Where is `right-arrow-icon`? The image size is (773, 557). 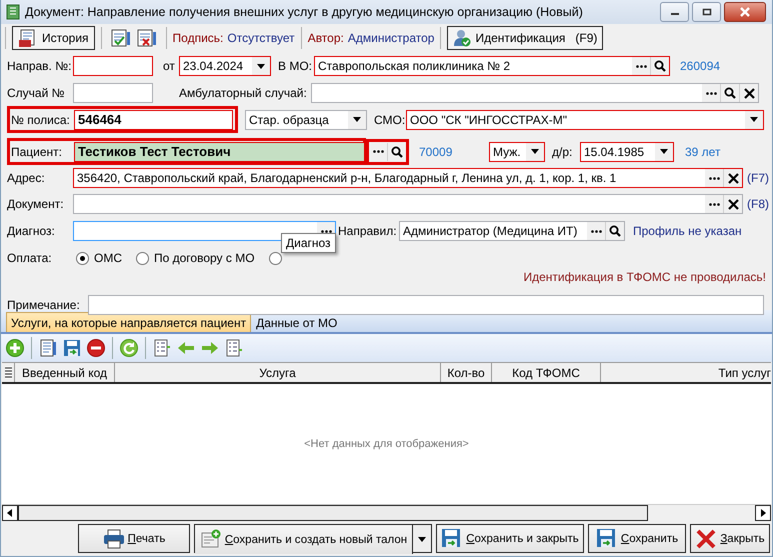 right-arrow-icon is located at coordinates (763, 513).